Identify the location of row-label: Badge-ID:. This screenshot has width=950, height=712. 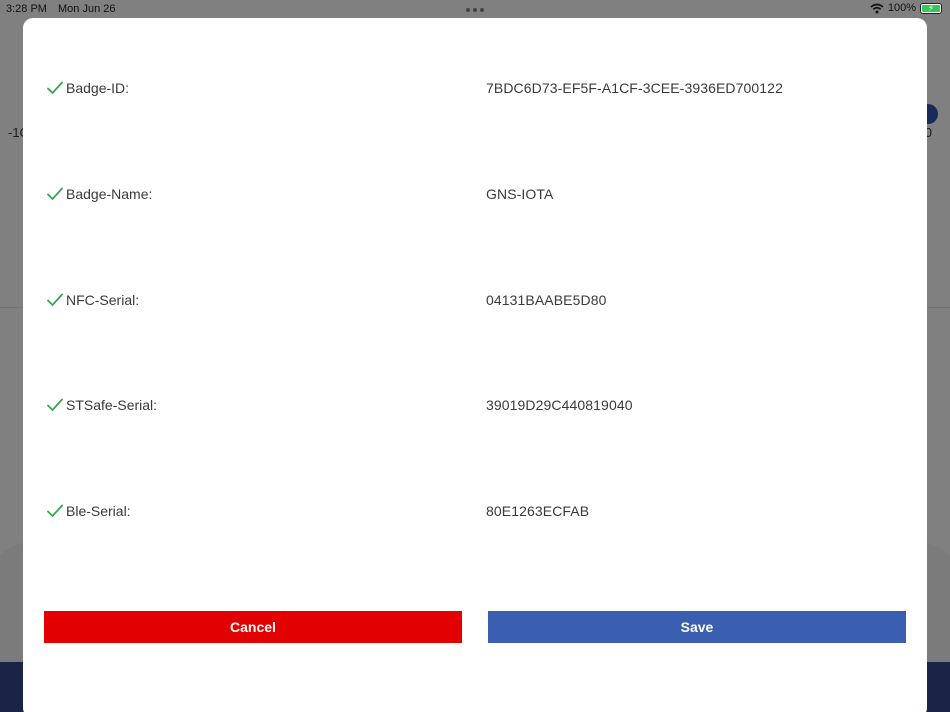
(98, 88).